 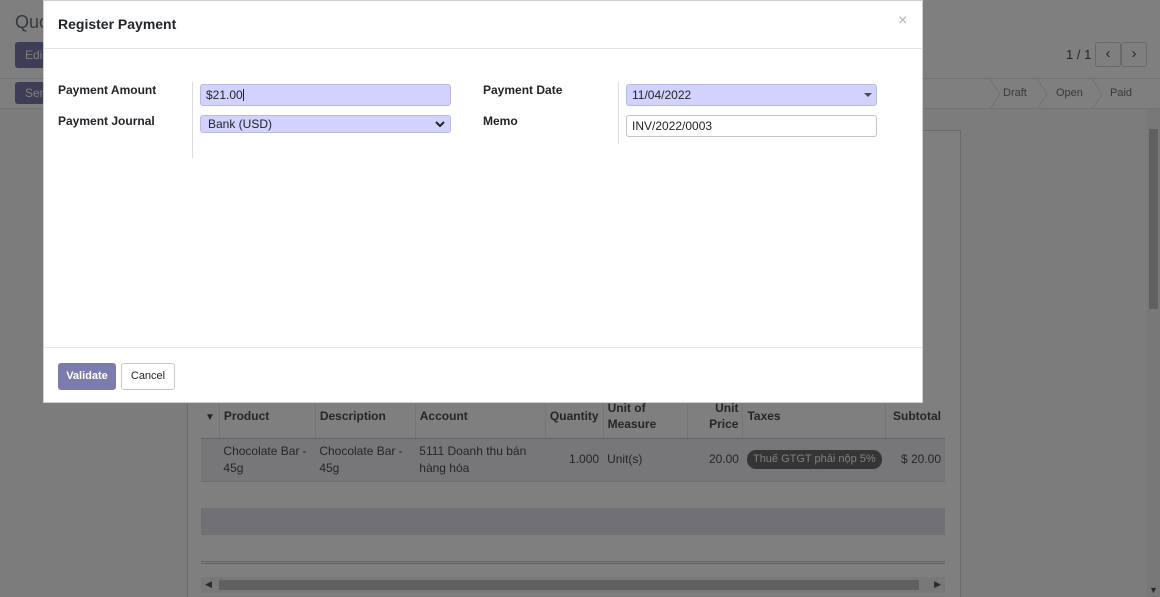 I want to click on text-cursor, so click(x=243, y=95).